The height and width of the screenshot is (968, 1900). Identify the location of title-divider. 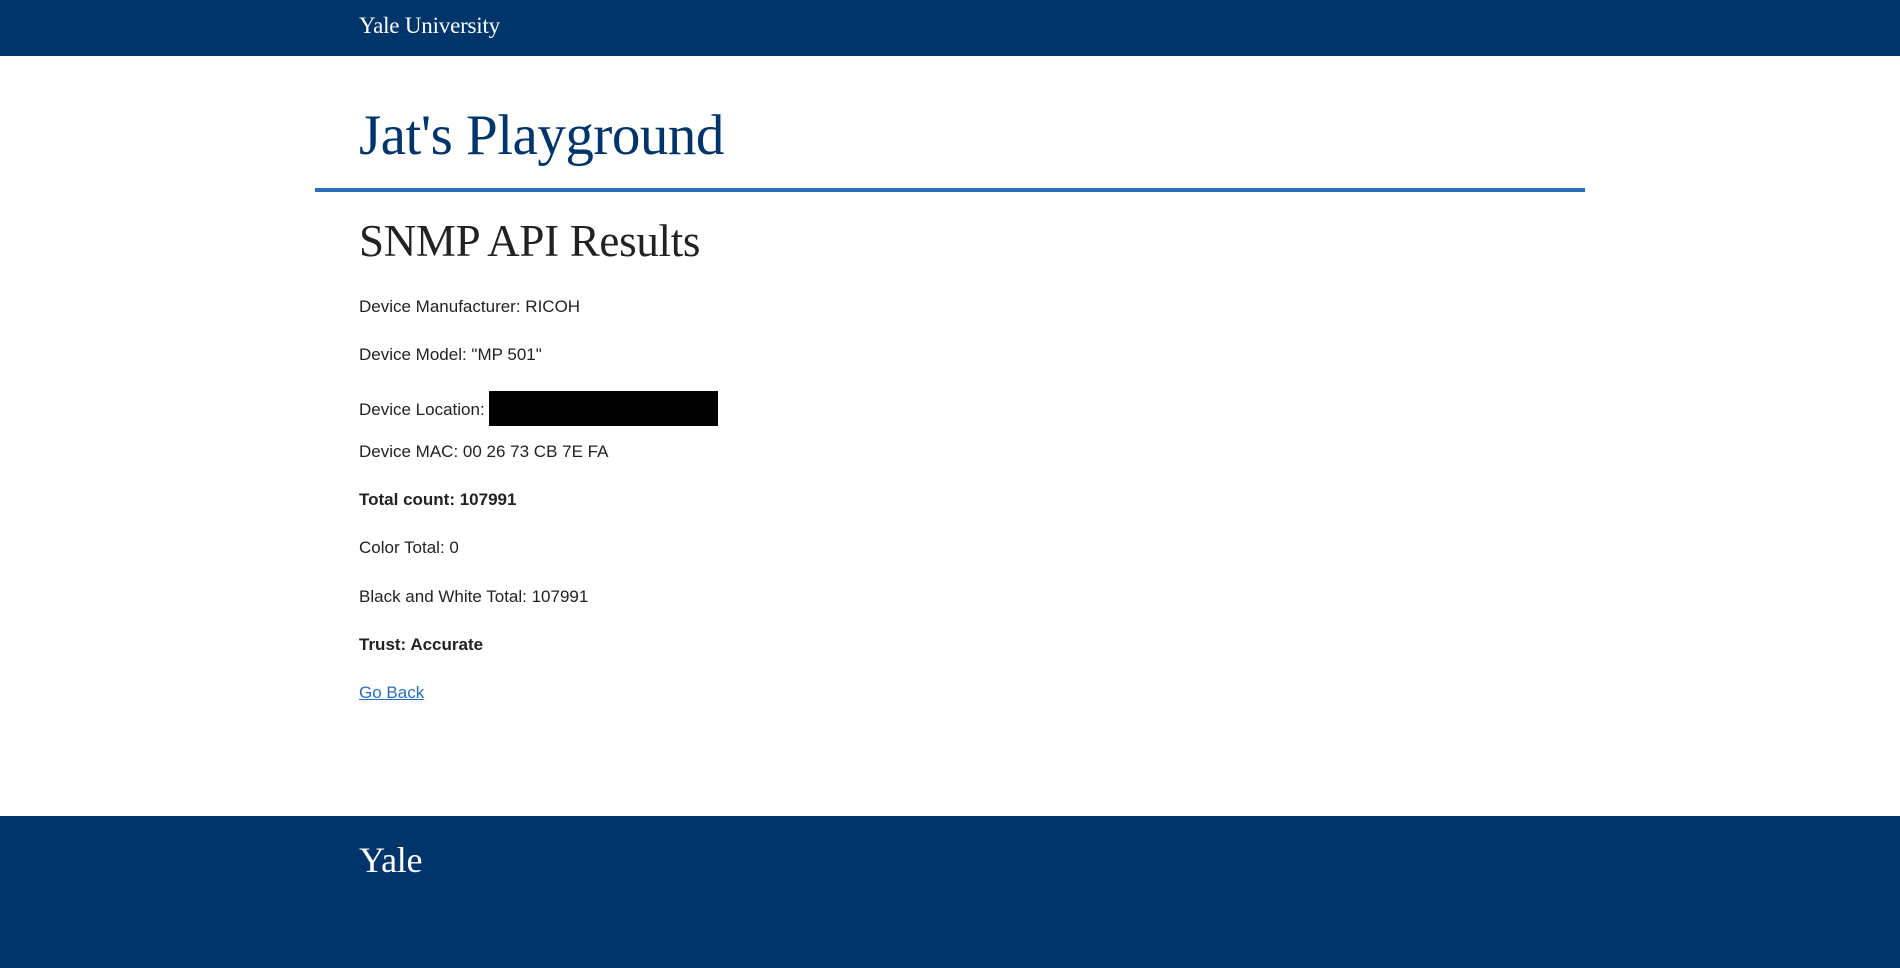
(950, 190).